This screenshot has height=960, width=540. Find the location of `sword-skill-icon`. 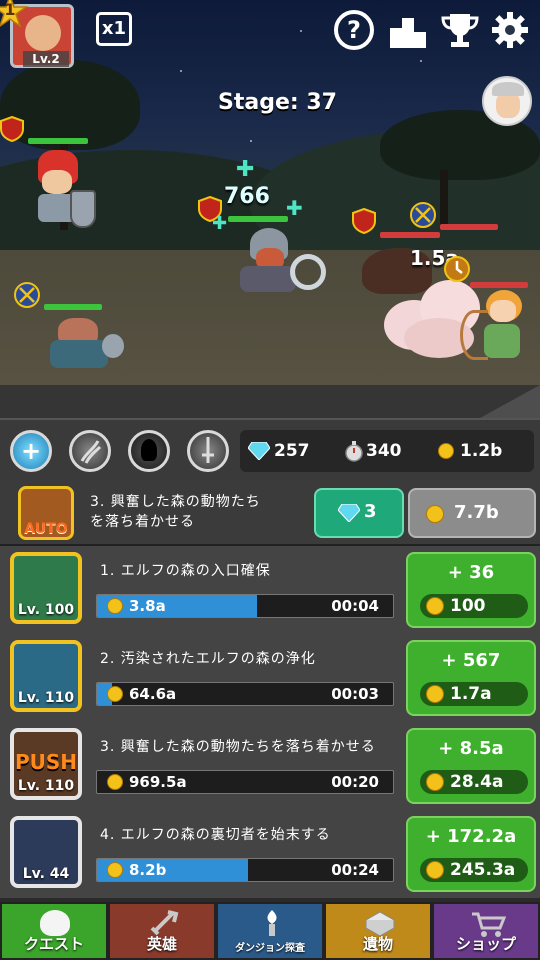

sword-skill-icon is located at coordinates (208, 451).